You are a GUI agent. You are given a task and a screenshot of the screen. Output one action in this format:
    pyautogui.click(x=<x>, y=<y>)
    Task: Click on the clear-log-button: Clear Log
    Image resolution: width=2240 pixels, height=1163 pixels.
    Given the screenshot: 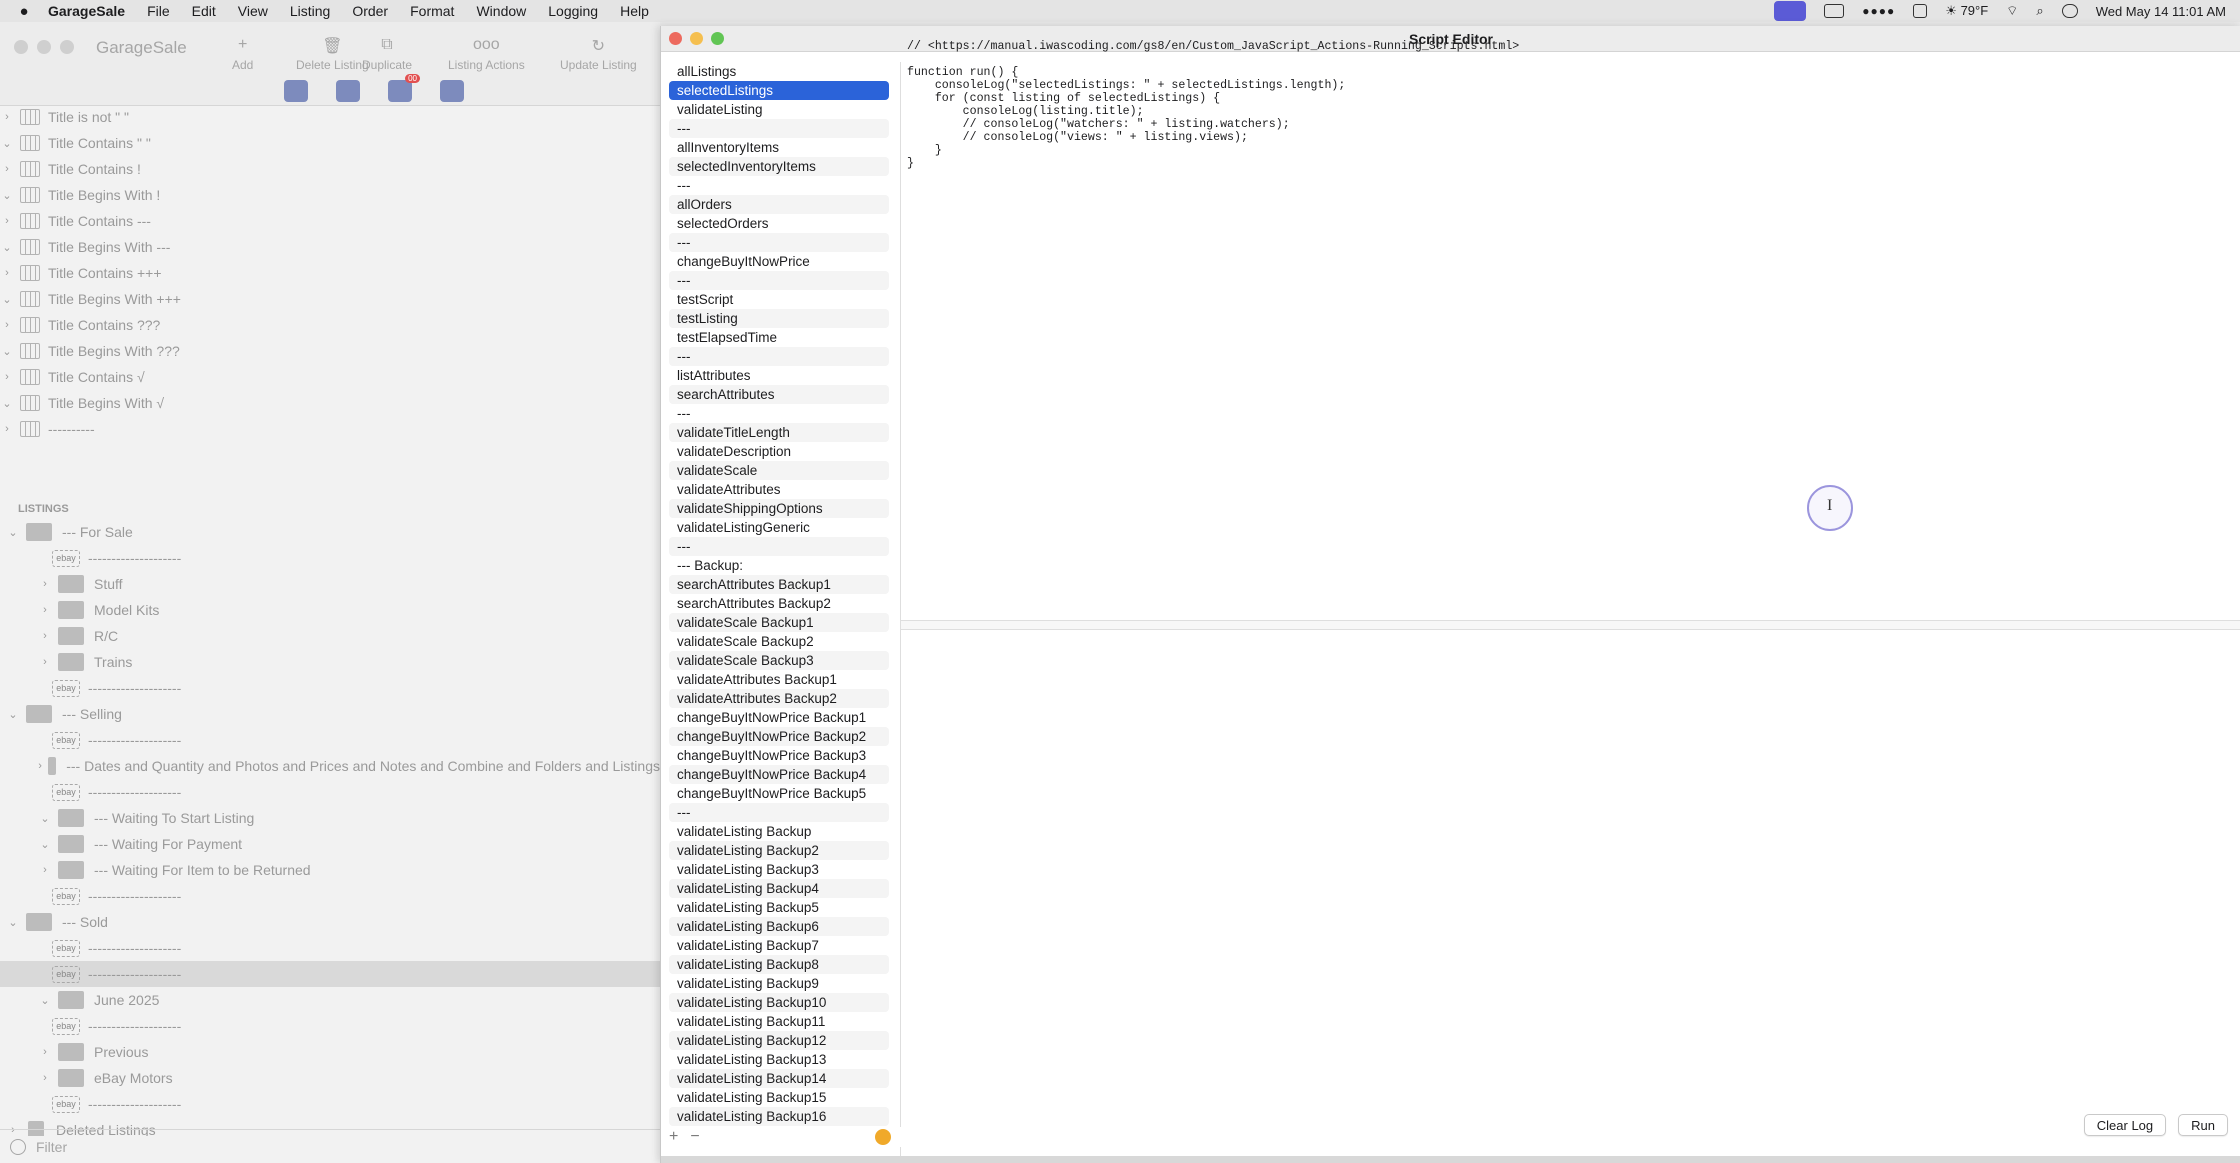 What is the action you would take?
    pyautogui.click(x=2125, y=1125)
    